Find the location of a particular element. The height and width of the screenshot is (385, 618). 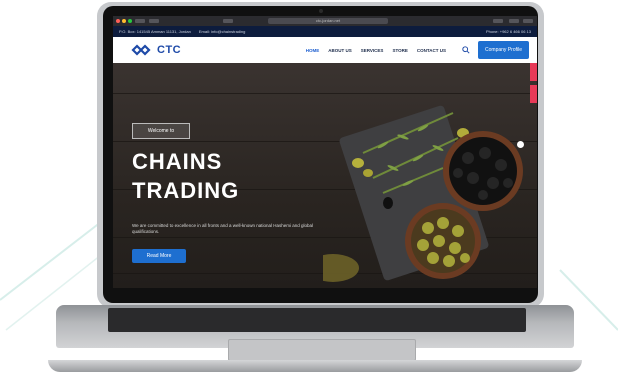

hero-title-line2: TRADING is located at coordinates (186, 190).